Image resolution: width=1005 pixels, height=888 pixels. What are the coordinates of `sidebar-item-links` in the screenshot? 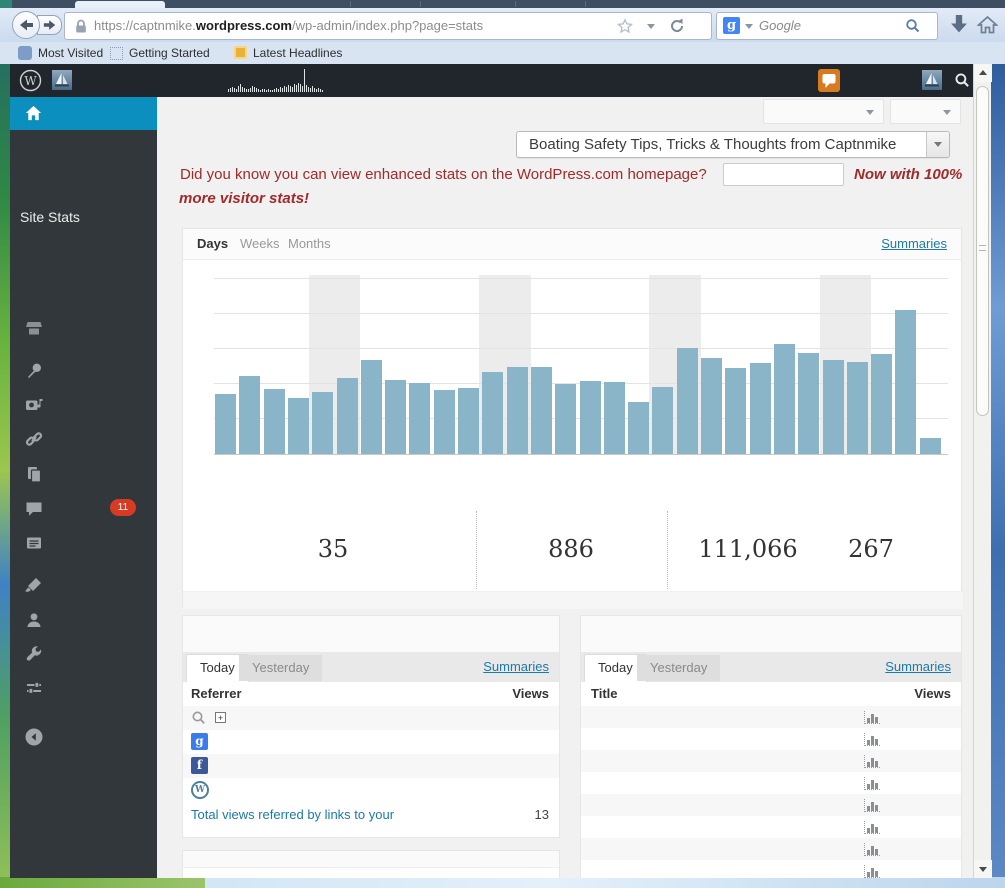 It's located at (34, 439).